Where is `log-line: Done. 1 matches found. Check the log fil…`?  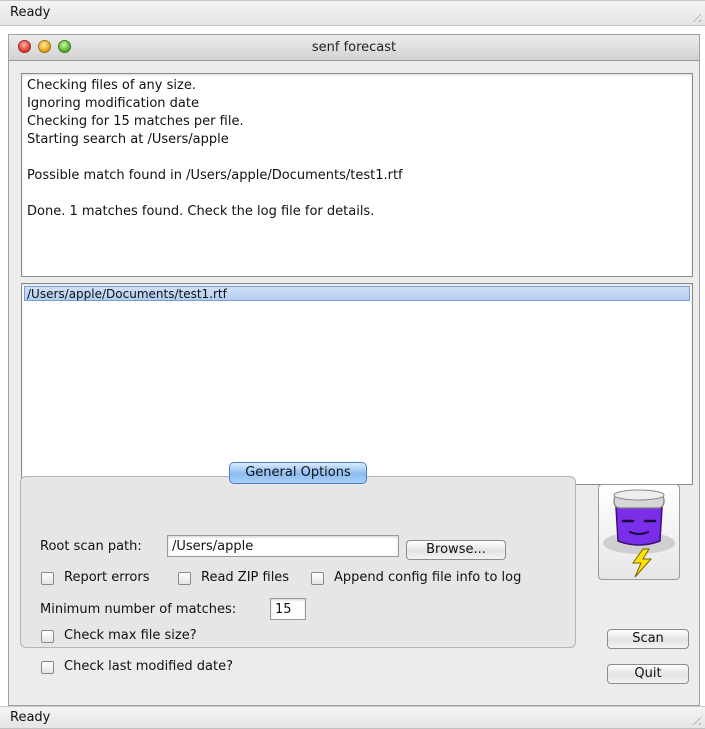
log-line: Done. 1 matches found. Check the log fil… is located at coordinates (201, 211).